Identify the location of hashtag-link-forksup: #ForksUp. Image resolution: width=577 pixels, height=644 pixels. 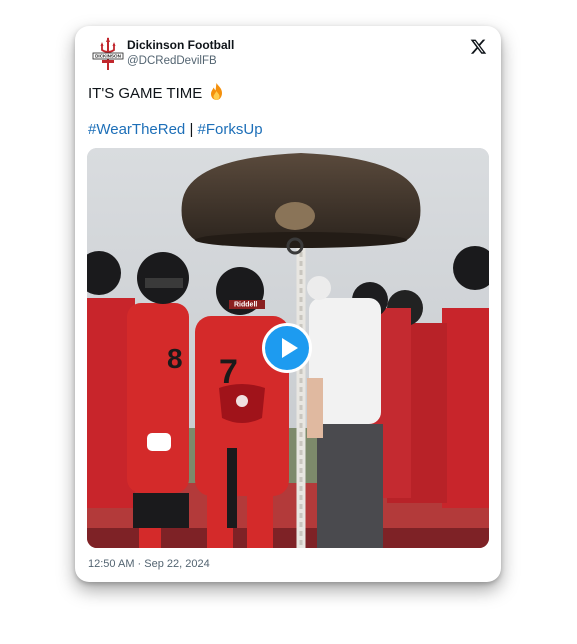
(230, 129).